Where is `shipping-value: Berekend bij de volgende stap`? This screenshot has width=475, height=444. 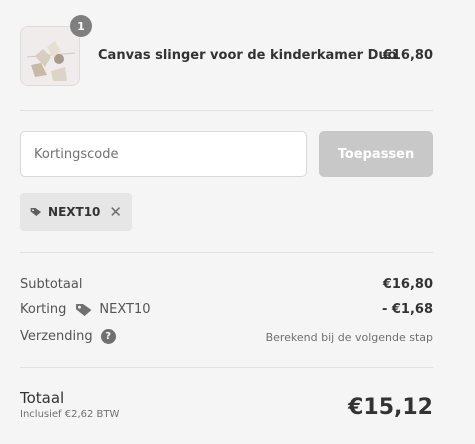 shipping-value: Berekend bij de volgende stap is located at coordinates (349, 337).